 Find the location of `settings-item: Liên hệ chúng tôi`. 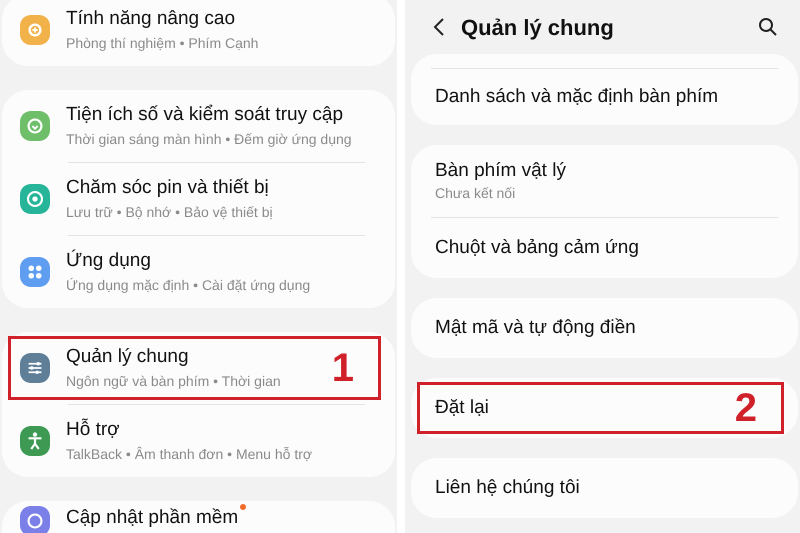

settings-item: Liên hệ chúng tôi is located at coordinates (604, 488).